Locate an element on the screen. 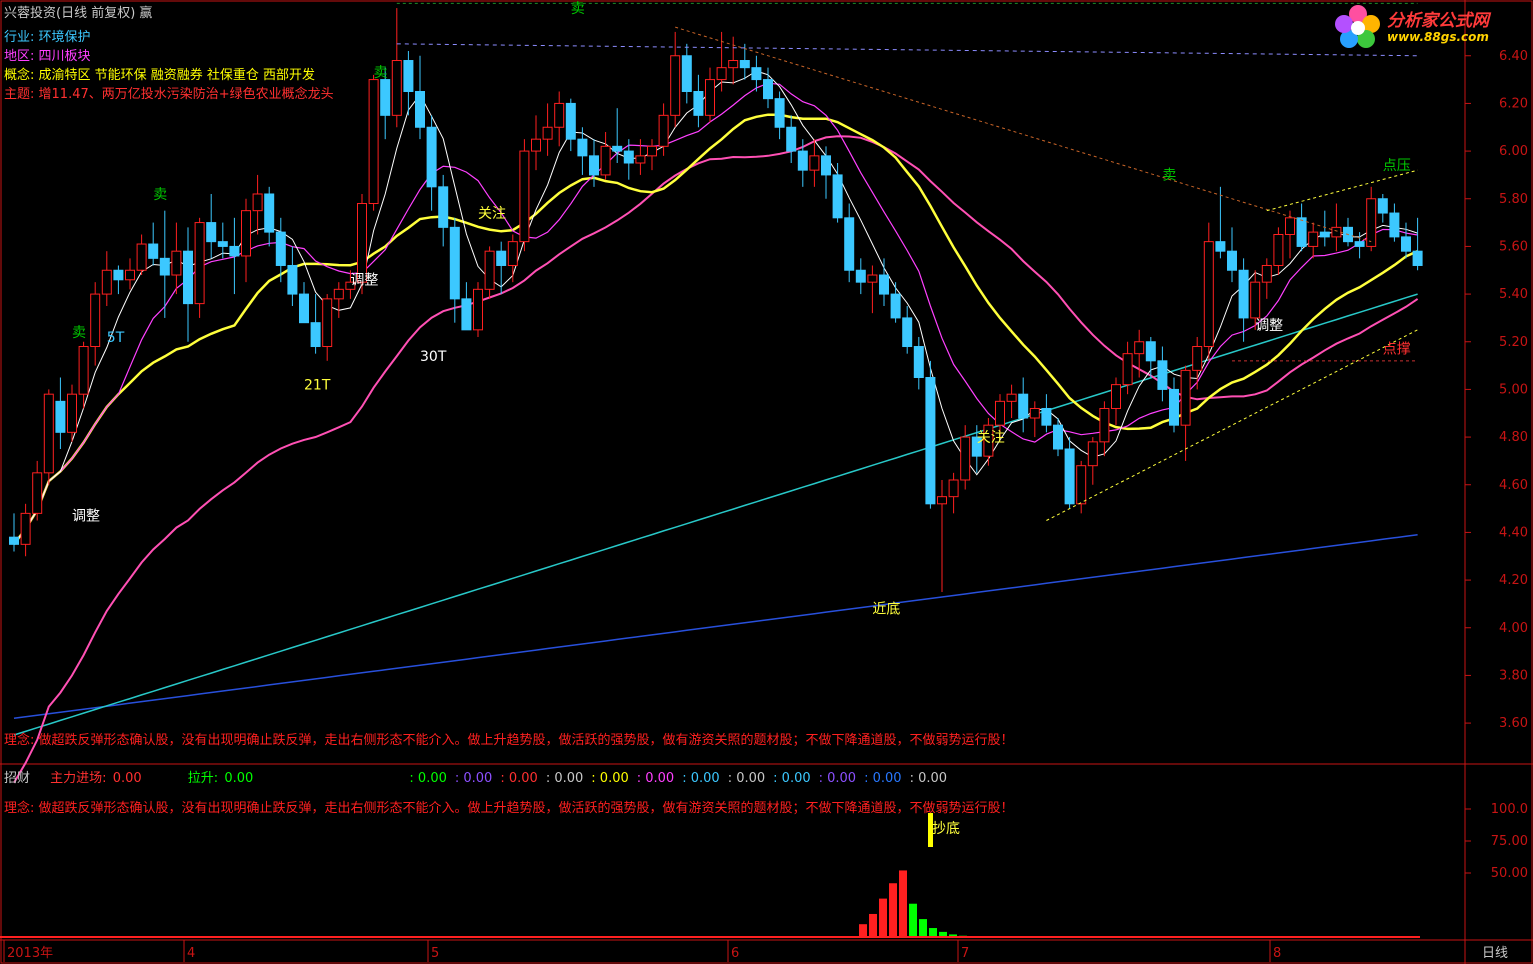 The height and width of the screenshot is (964, 1533). industry-row: 行业: 环境保护 is located at coordinates (47, 38).